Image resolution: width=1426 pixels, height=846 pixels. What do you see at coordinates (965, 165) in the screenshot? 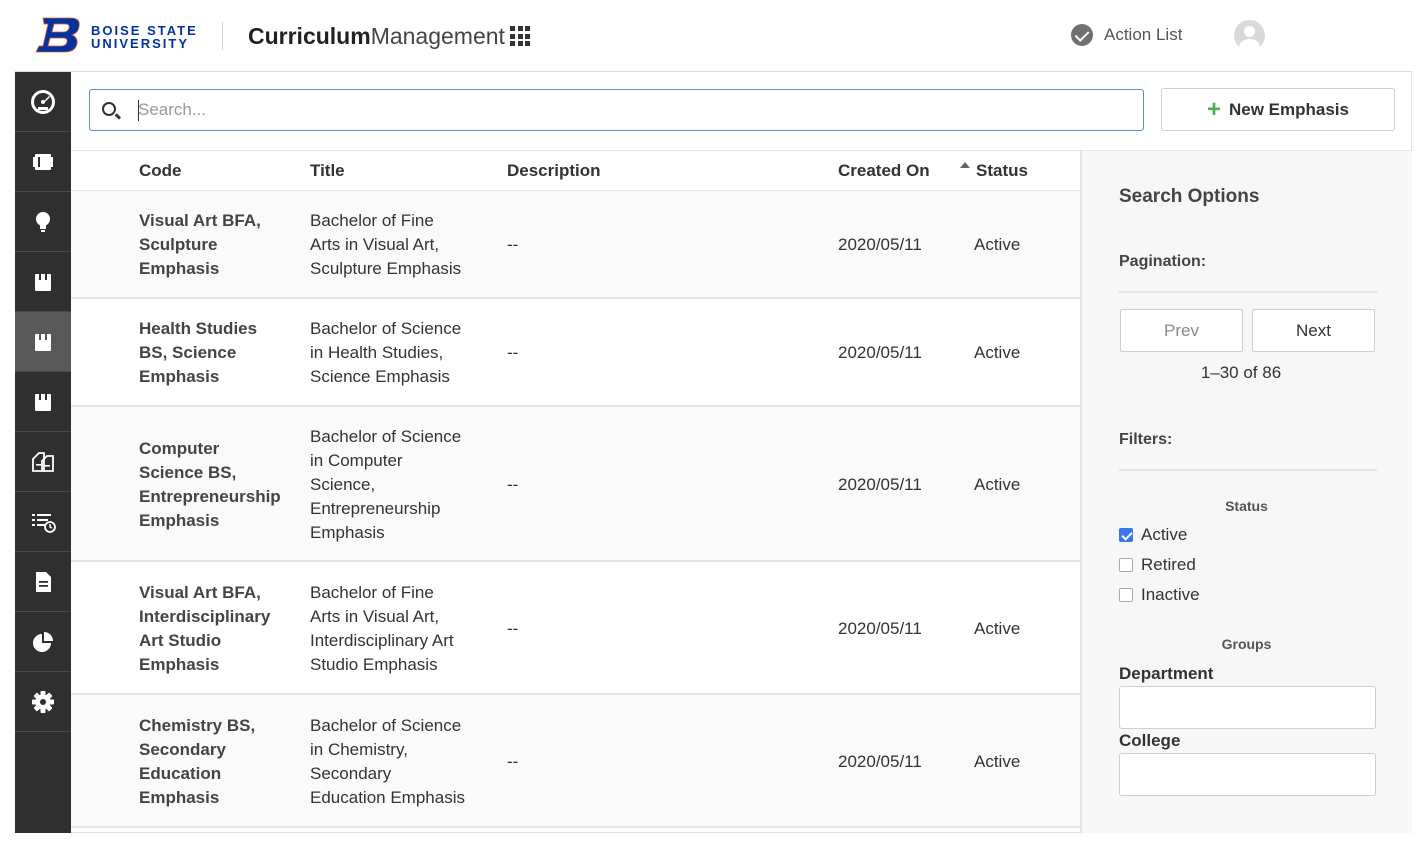
I see `sort-ascending-icon` at bounding box center [965, 165].